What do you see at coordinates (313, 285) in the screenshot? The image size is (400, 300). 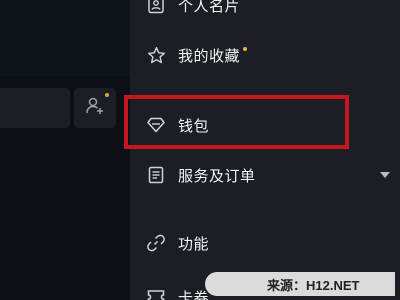 I see `watermark-text: 来源：H12.NET` at bounding box center [313, 285].